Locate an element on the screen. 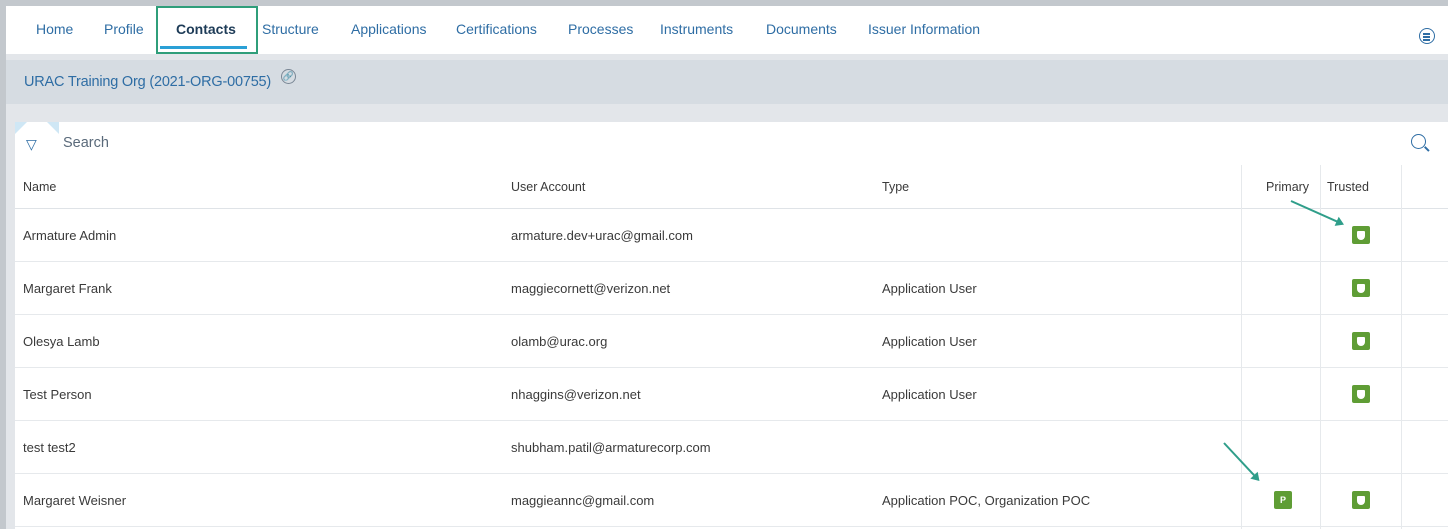 The height and width of the screenshot is (529, 1448). contact-type: Application POC, Organization POC is located at coordinates (986, 500).